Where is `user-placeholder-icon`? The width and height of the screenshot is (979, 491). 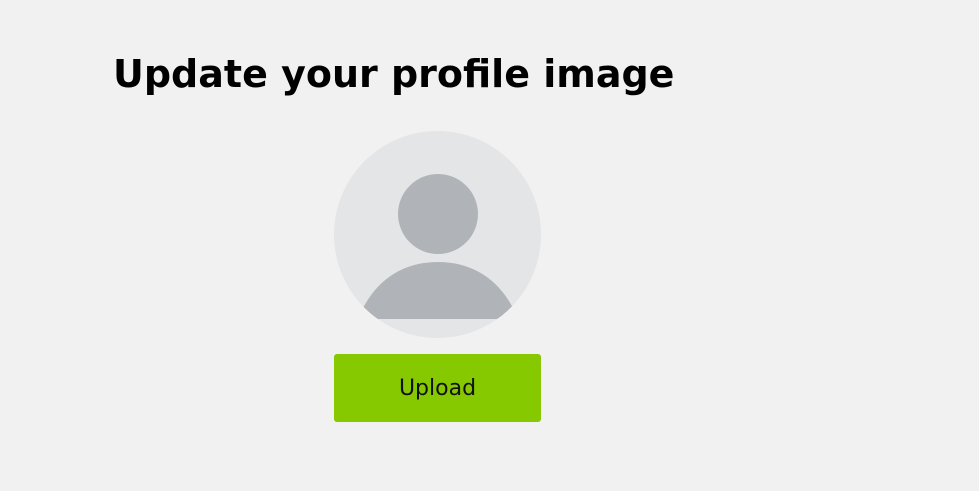 user-placeholder-icon is located at coordinates (437, 234).